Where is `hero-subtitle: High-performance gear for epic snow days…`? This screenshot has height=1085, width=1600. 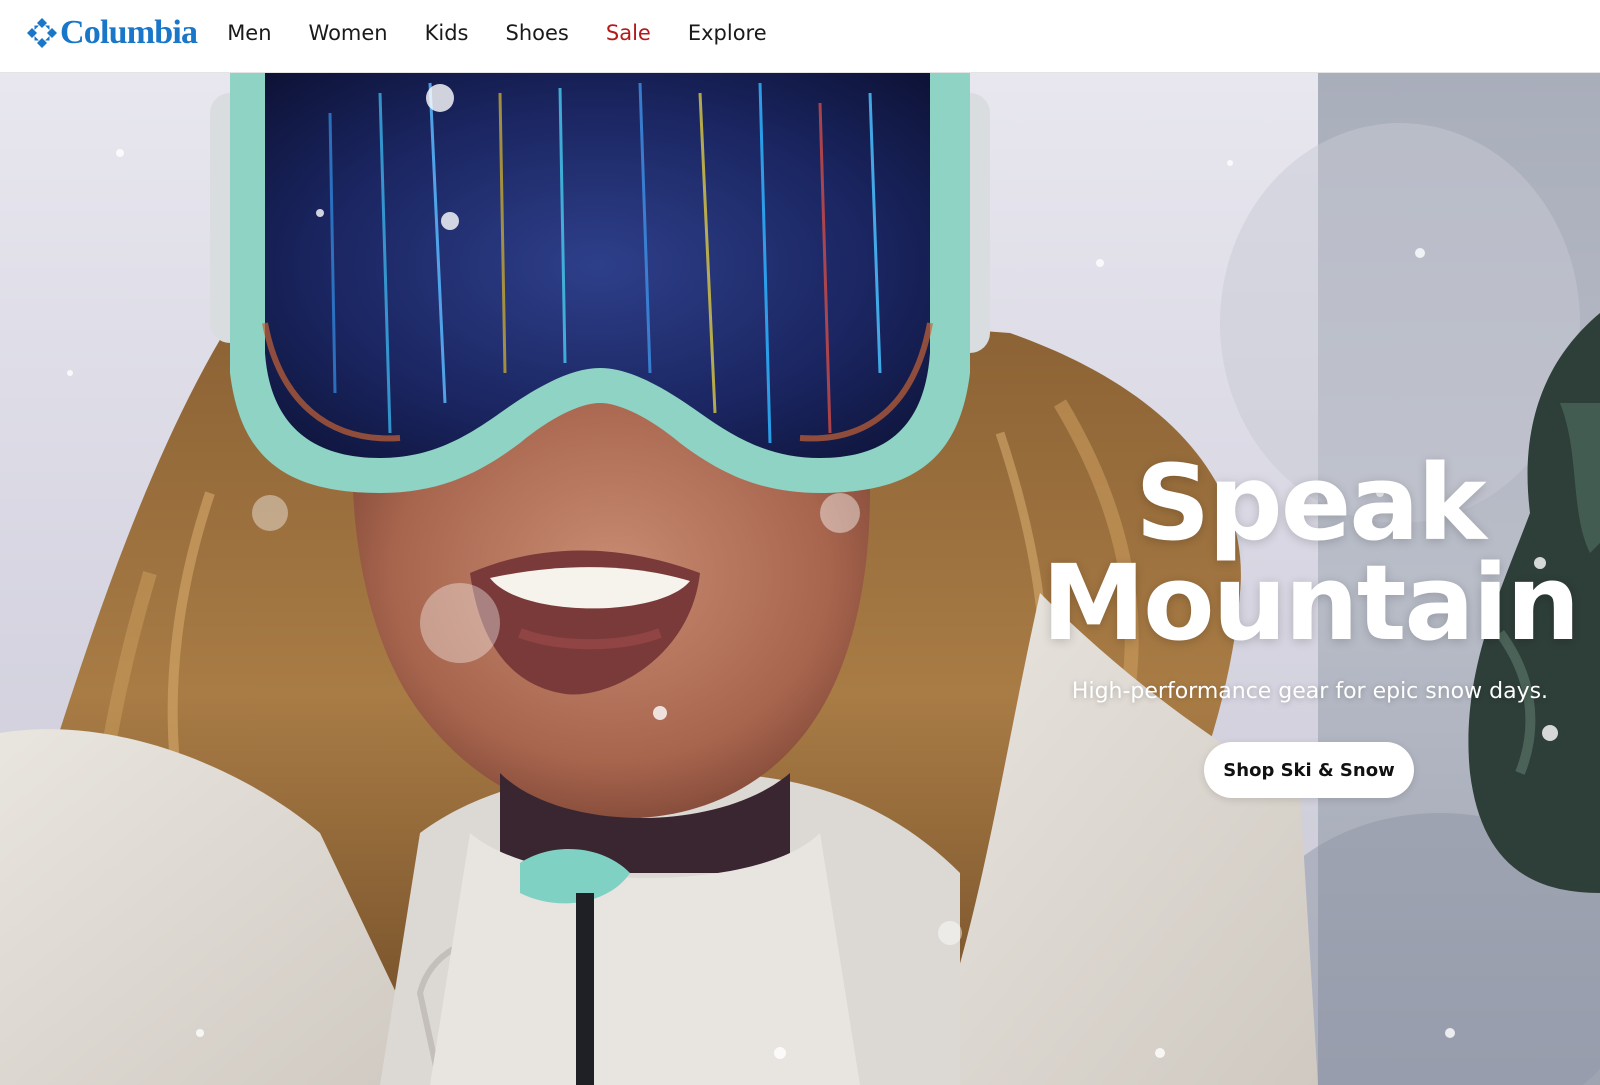
hero-subtitle: High-performance gear for epic snow days… is located at coordinates (1310, 691).